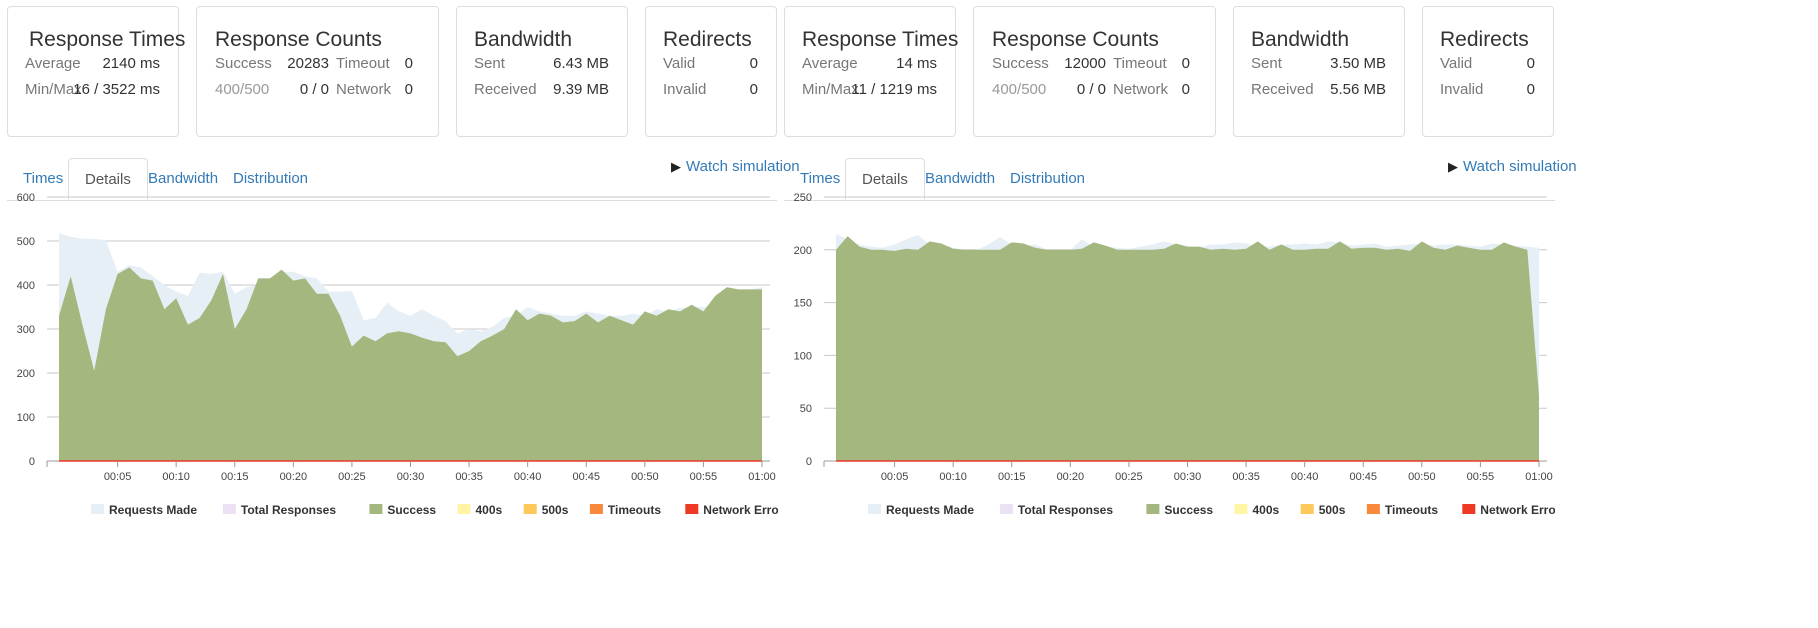 Image resolution: width=1818 pixels, height=628 pixels. What do you see at coordinates (803, 304) in the screenshot?
I see `y-tick-label: 150` at bounding box center [803, 304].